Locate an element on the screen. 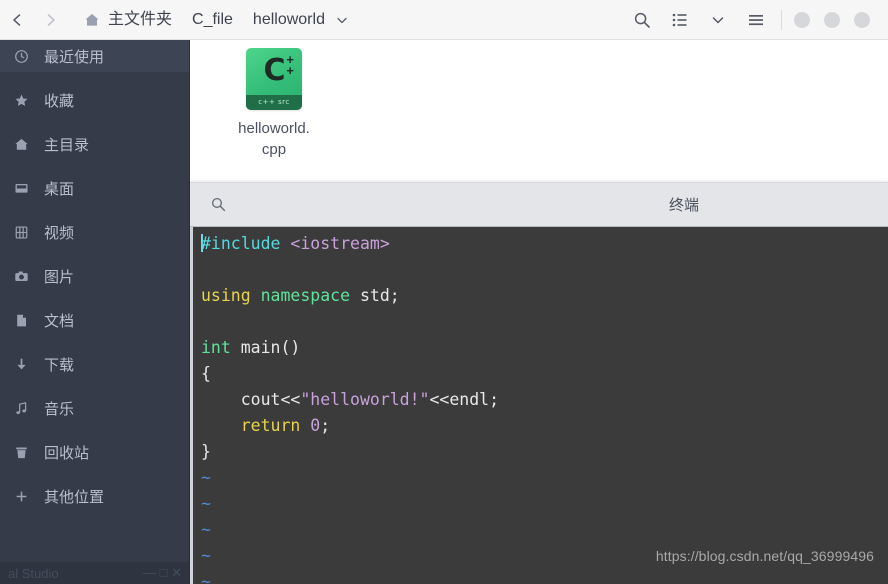 The height and width of the screenshot is (584, 888). breadcrumb-item-cfile: C_file is located at coordinates (212, 20).